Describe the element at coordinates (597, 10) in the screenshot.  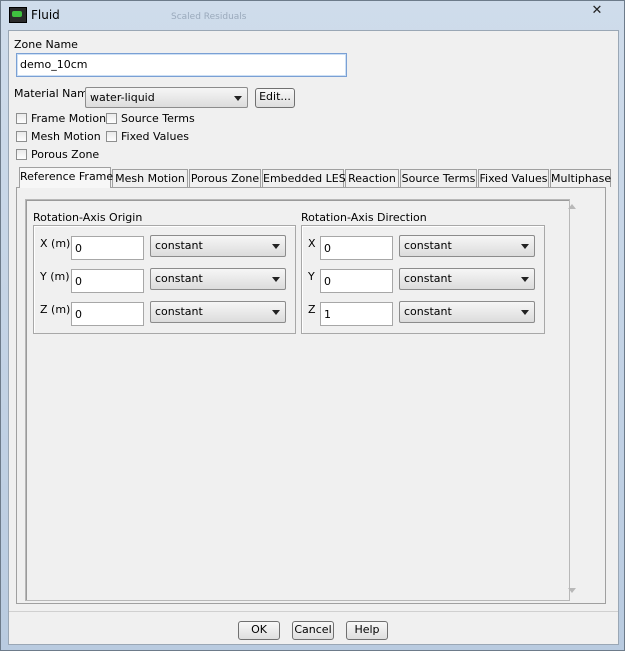
I see `close-icon: ✕` at that location.